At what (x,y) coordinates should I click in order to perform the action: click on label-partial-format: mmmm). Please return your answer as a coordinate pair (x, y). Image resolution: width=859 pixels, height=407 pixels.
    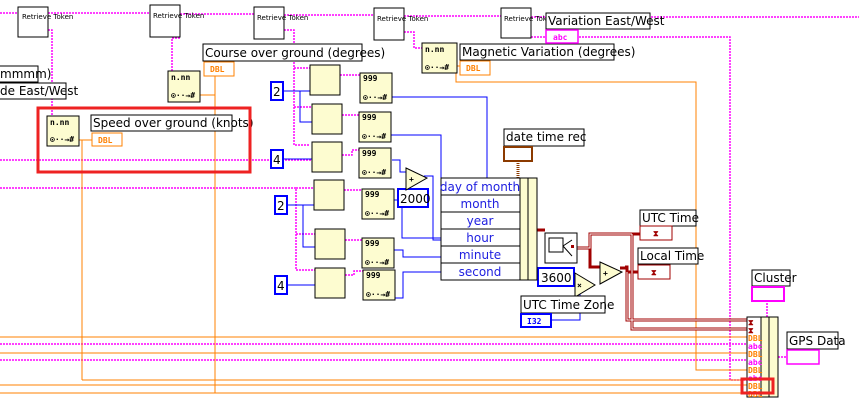
    Looking at the image, I should click on (25, 74).